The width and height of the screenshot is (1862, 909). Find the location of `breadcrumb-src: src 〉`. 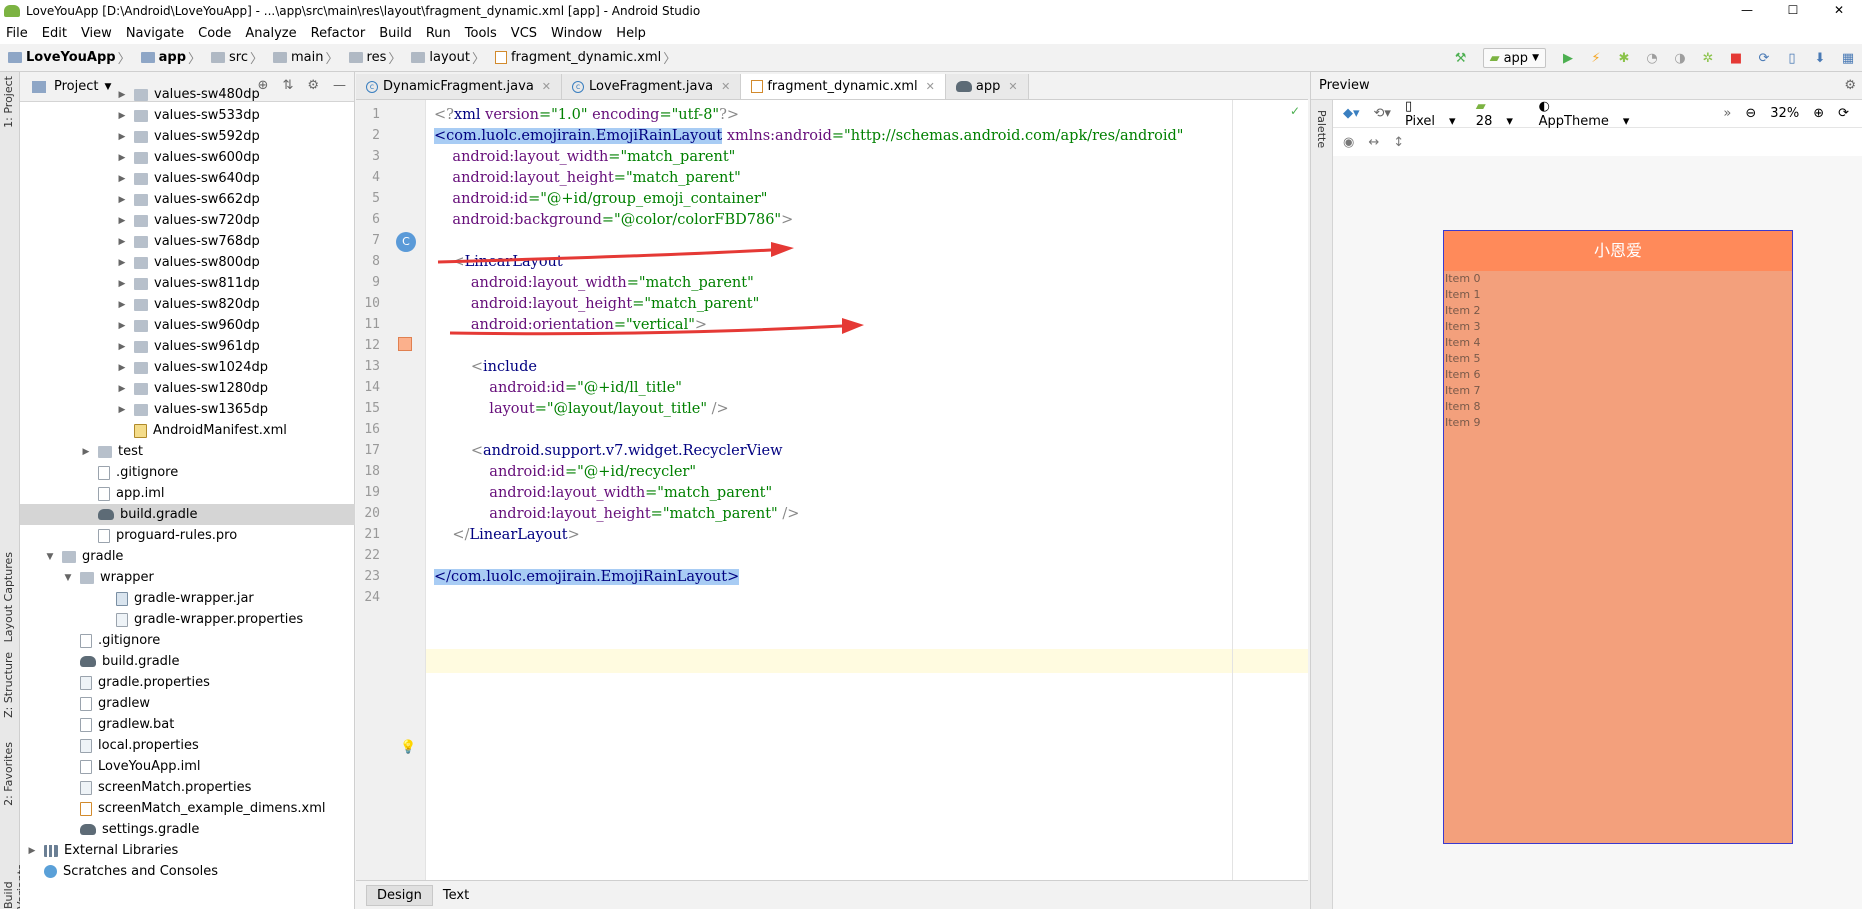

breadcrumb-src: src 〉 is located at coordinates (239, 57).